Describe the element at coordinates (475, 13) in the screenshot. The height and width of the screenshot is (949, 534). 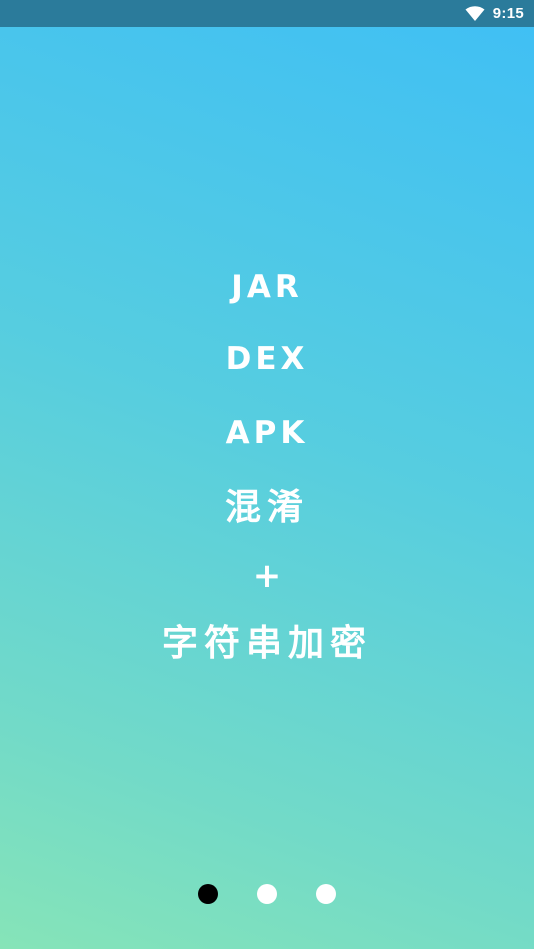
I see `wifi-icon` at that location.